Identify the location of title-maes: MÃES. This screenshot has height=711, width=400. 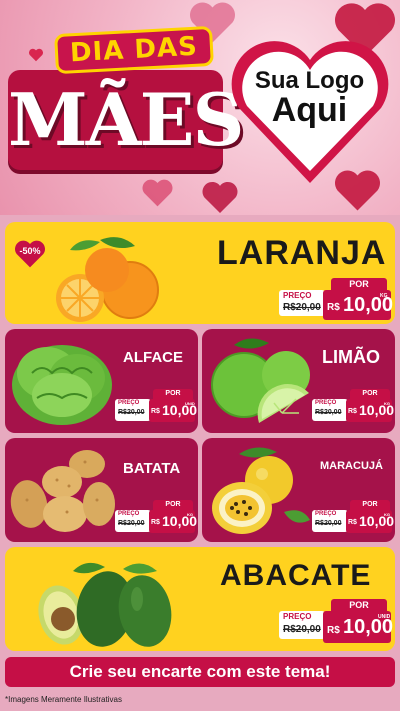
(126, 119).